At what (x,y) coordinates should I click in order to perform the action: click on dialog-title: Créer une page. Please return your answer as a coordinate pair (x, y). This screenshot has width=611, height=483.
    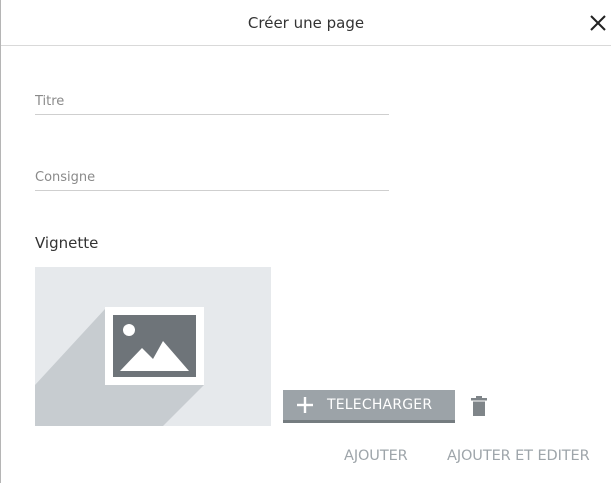
    Looking at the image, I should click on (306, 23).